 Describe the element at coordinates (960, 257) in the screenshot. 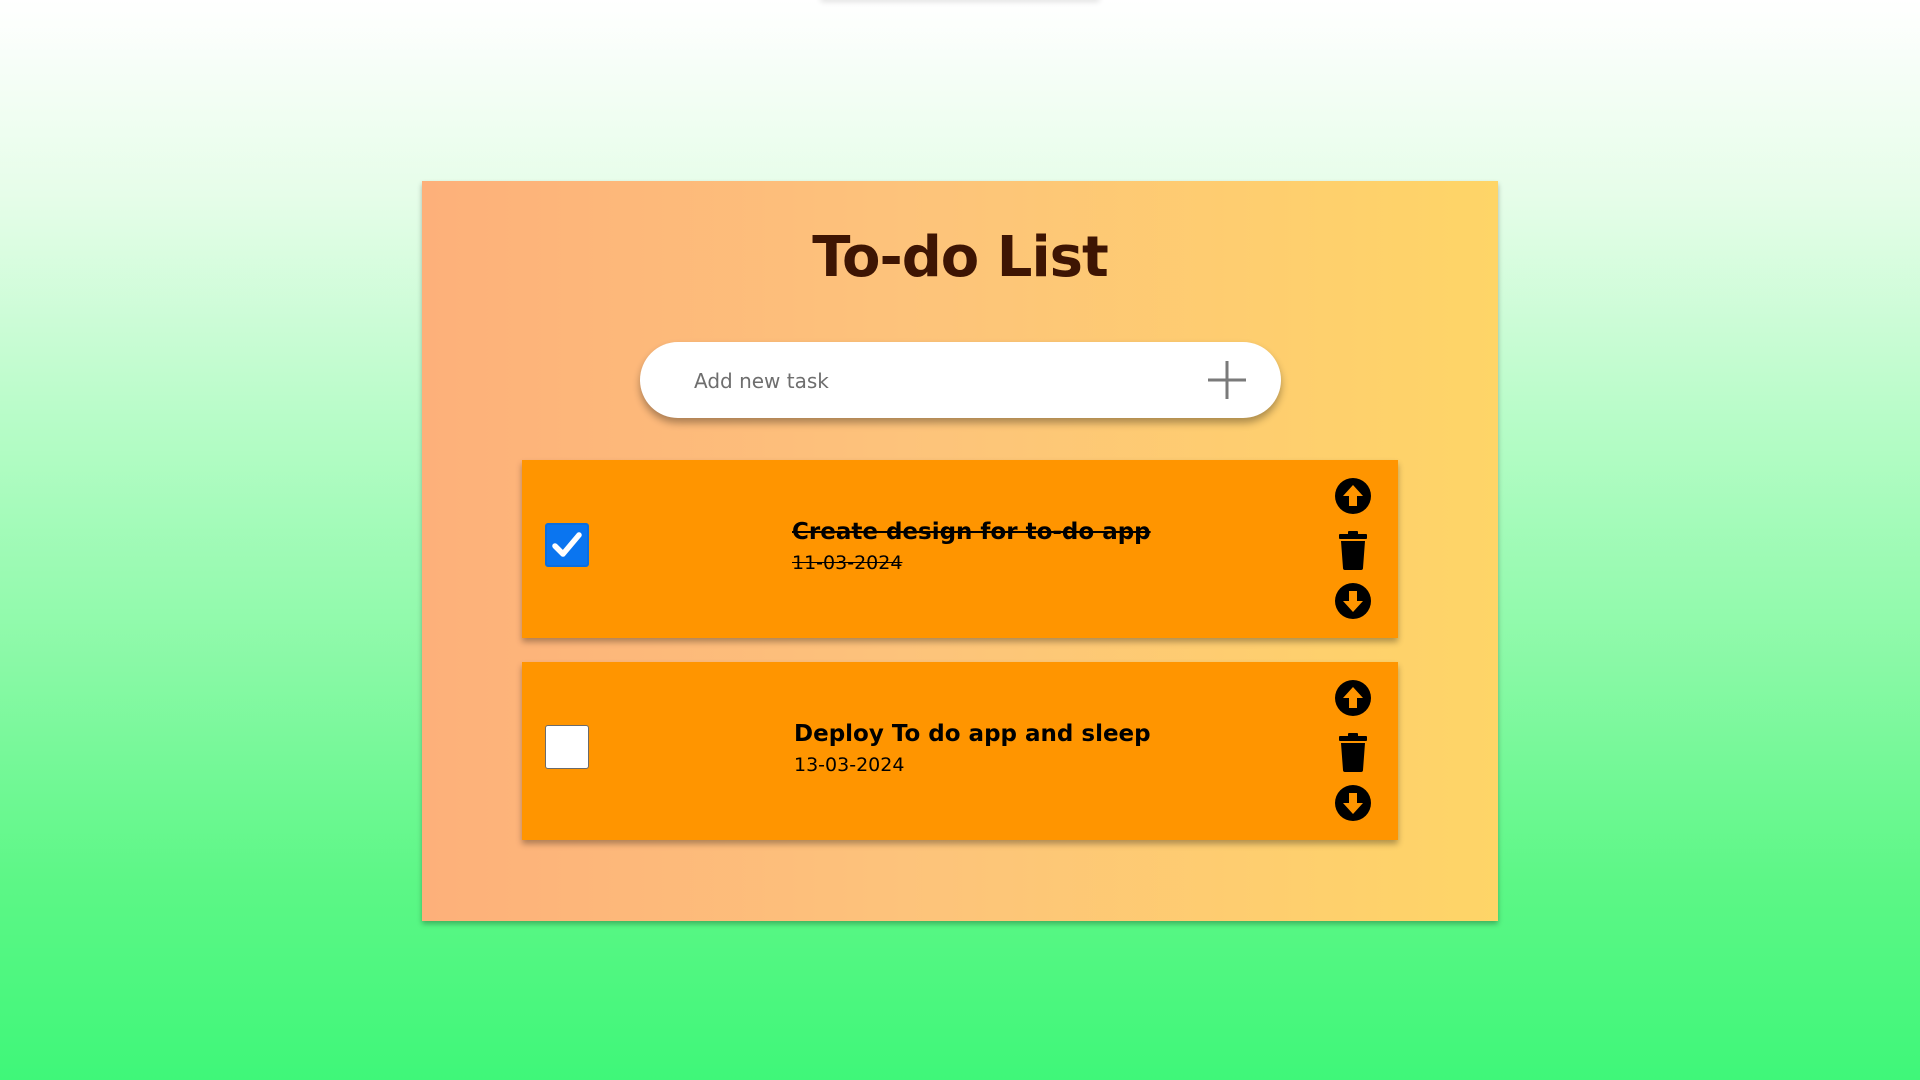

I see `page-title: To-do List` at that location.